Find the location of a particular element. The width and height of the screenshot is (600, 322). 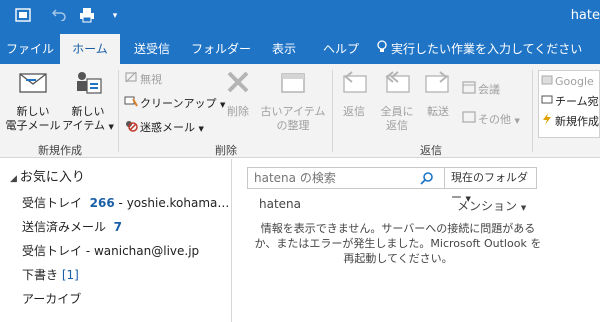

junk-button: 迷惑メール ▼ is located at coordinates (164, 127).